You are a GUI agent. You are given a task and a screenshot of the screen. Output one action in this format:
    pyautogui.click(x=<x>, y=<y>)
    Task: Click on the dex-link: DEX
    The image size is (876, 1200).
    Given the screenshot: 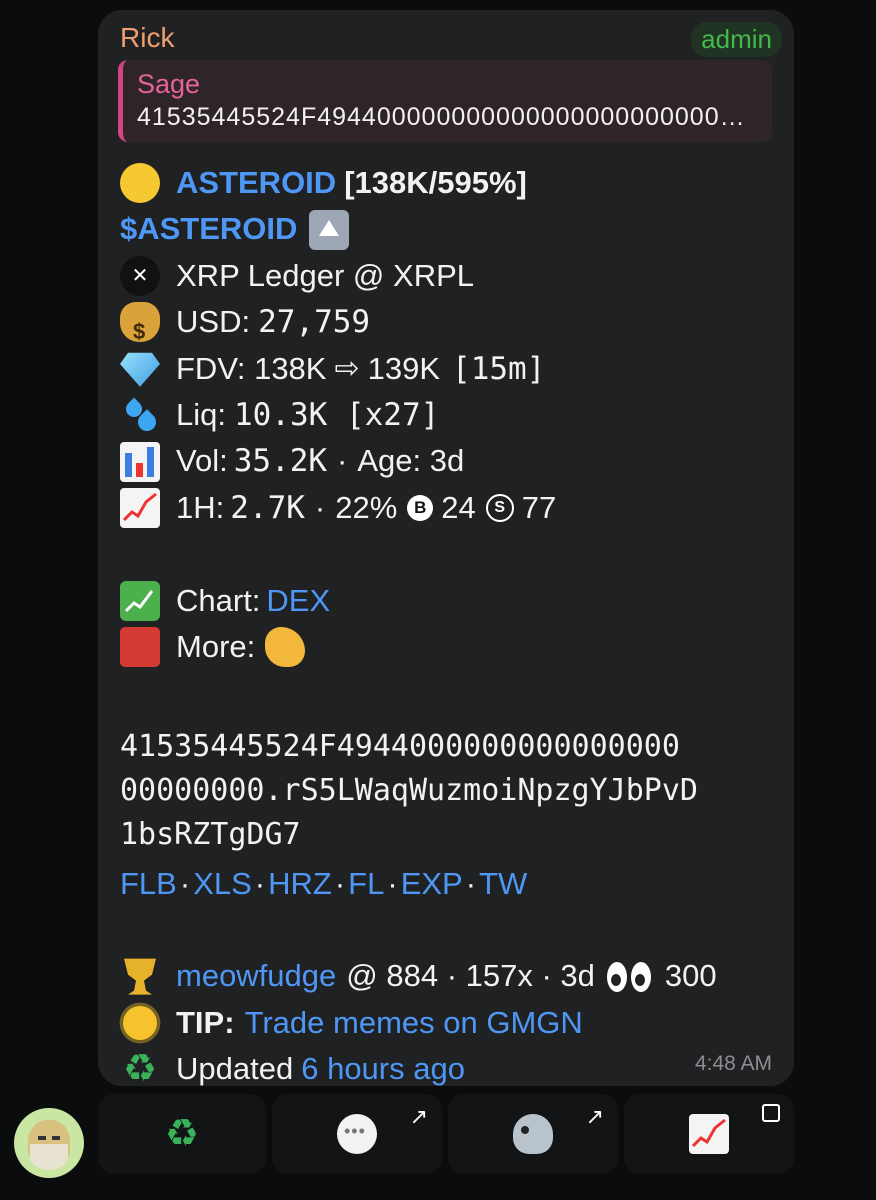 What is the action you would take?
    pyautogui.click(x=298, y=601)
    